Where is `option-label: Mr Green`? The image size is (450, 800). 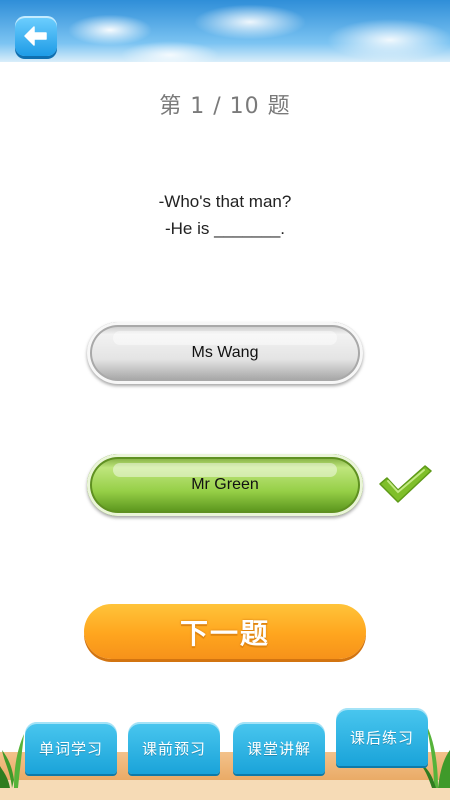
option-label: Mr Green is located at coordinates (225, 484).